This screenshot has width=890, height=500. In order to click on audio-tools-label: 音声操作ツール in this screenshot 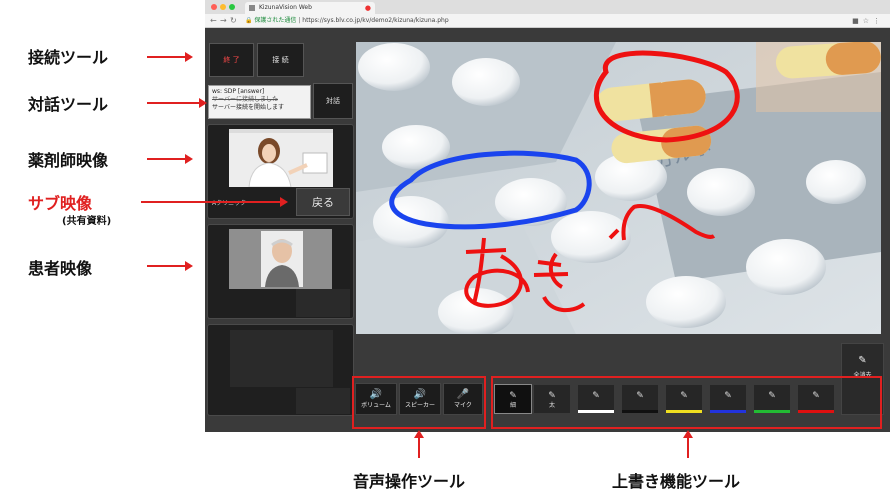, I will do `click(409, 481)`.